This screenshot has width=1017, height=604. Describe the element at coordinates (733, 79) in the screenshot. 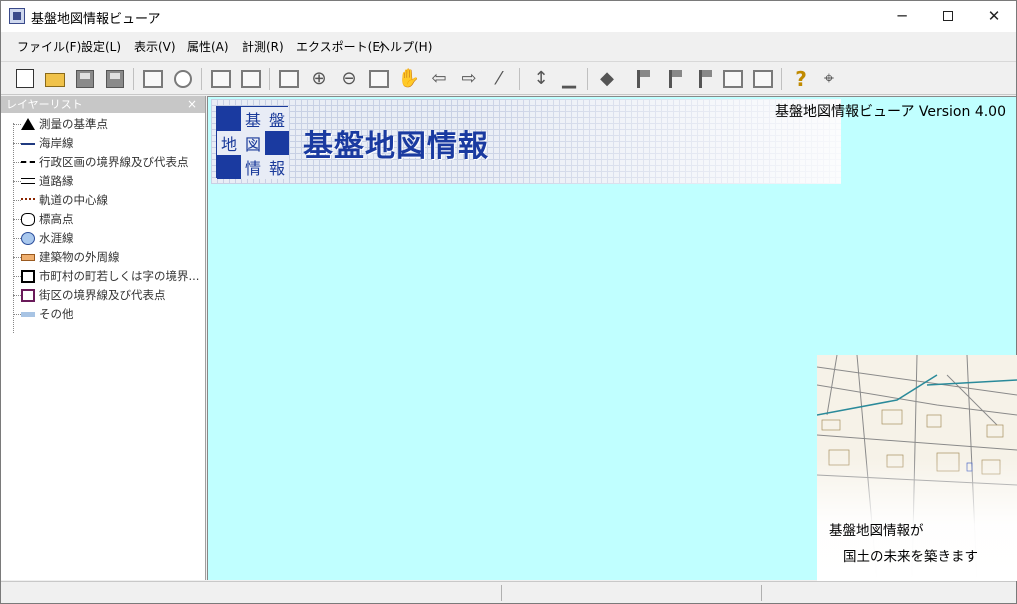

I see `area-icon` at that location.